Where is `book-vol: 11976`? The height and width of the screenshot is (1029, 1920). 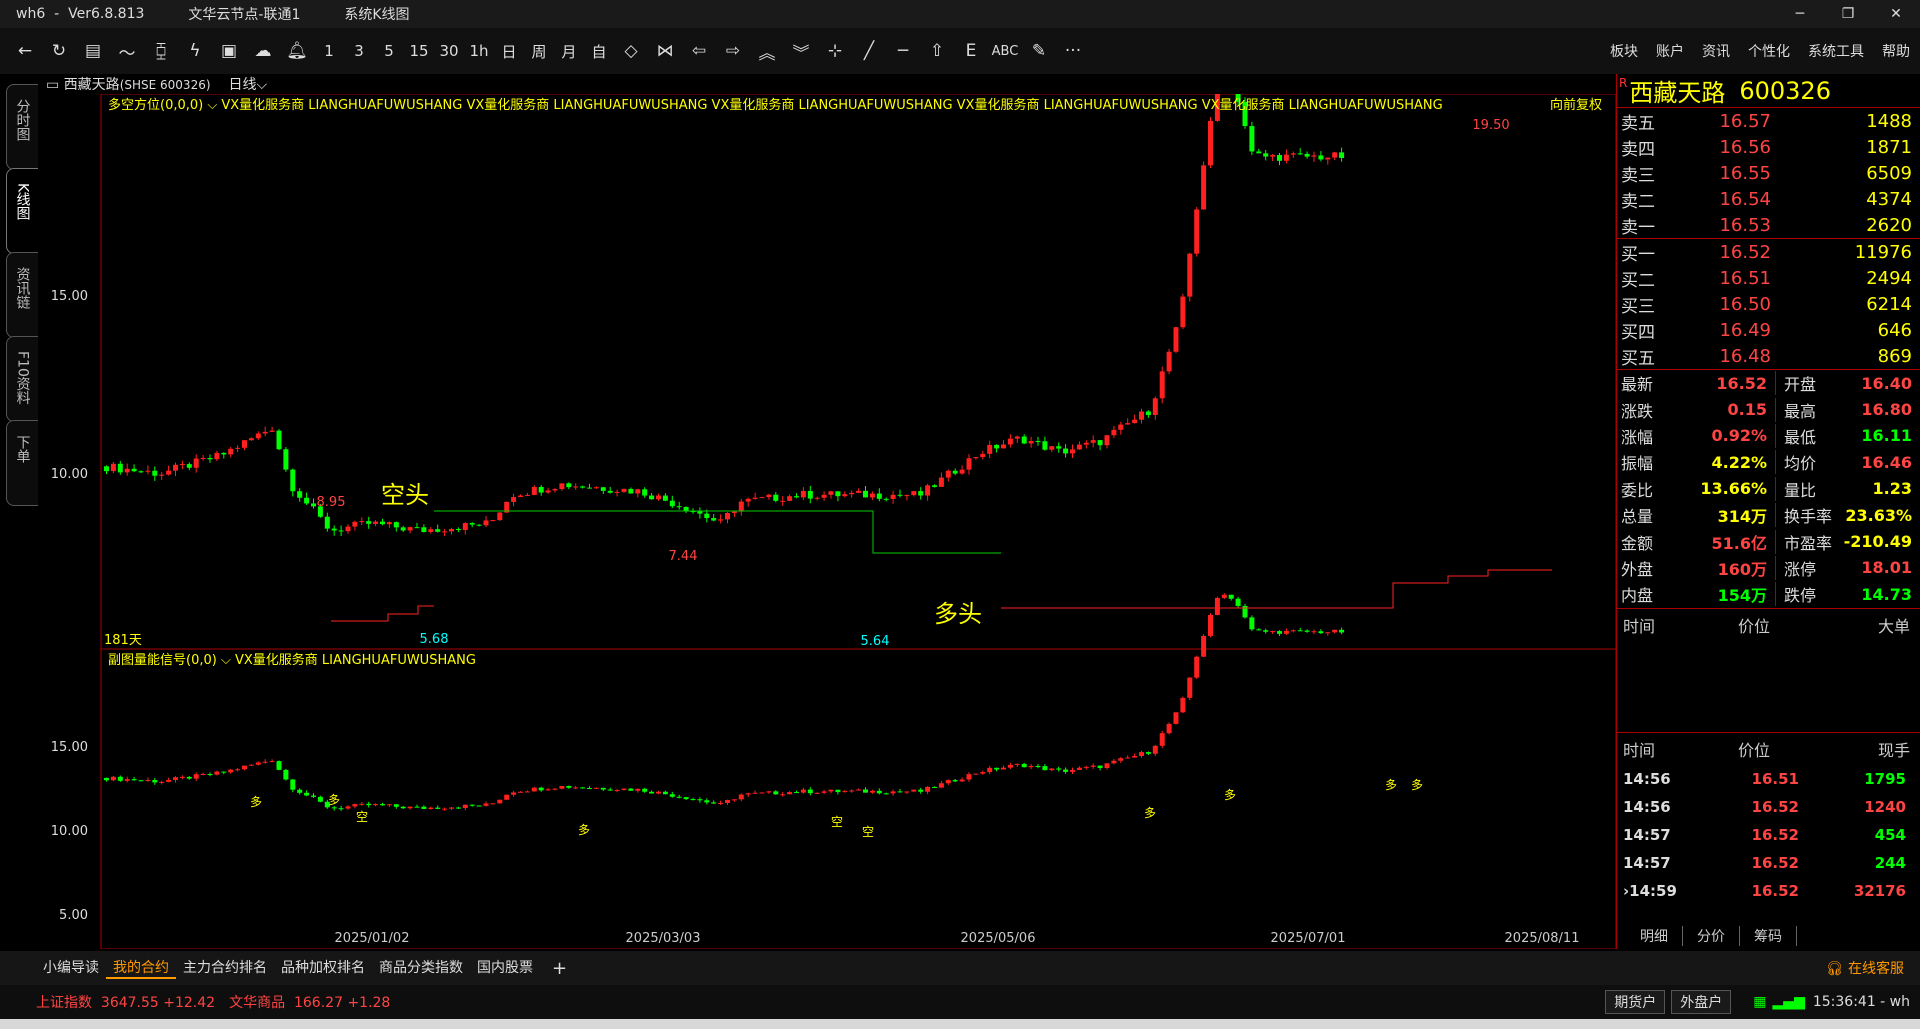
book-vol: 11976 is located at coordinates (1883, 252).